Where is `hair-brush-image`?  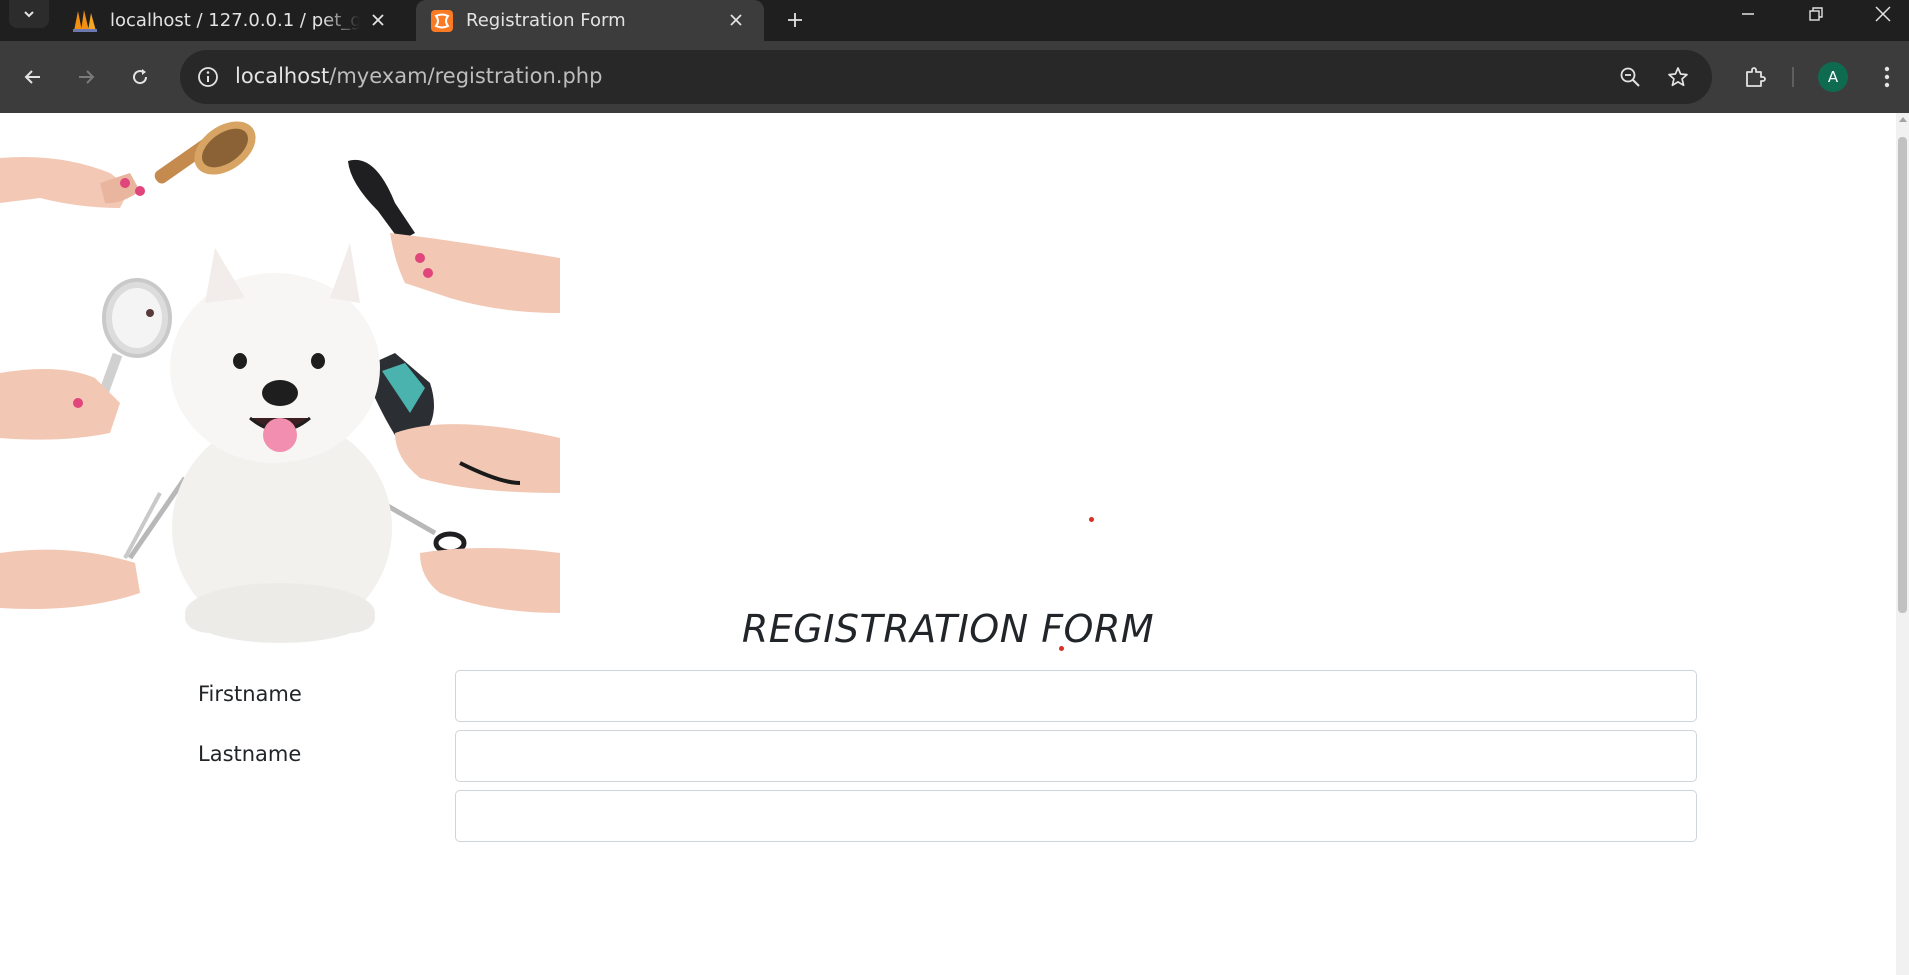
hair-brush-image is located at coordinates (128, 164).